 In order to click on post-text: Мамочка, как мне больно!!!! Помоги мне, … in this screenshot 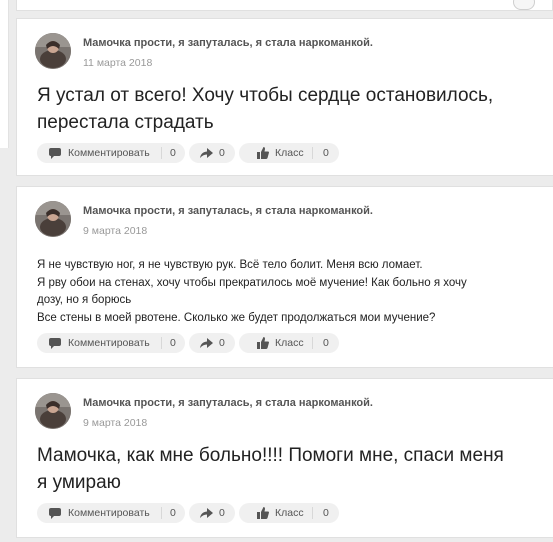, I will do `click(287, 469)`.